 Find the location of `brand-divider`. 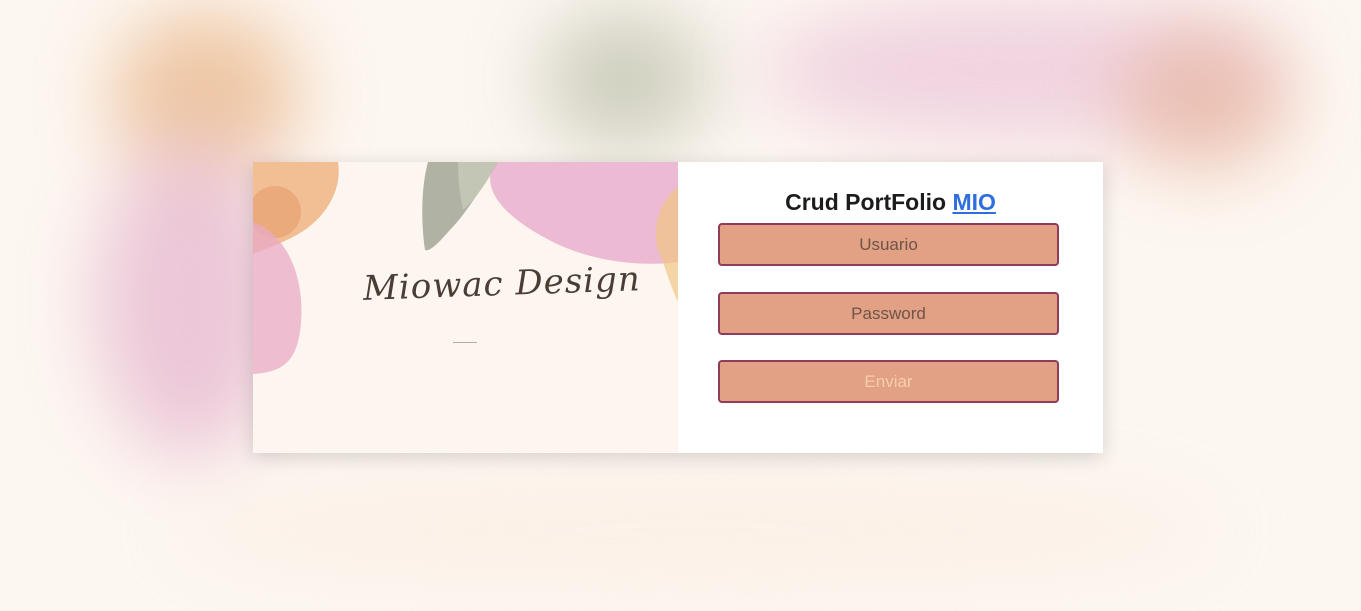

brand-divider is located at coordinates (465, 342).